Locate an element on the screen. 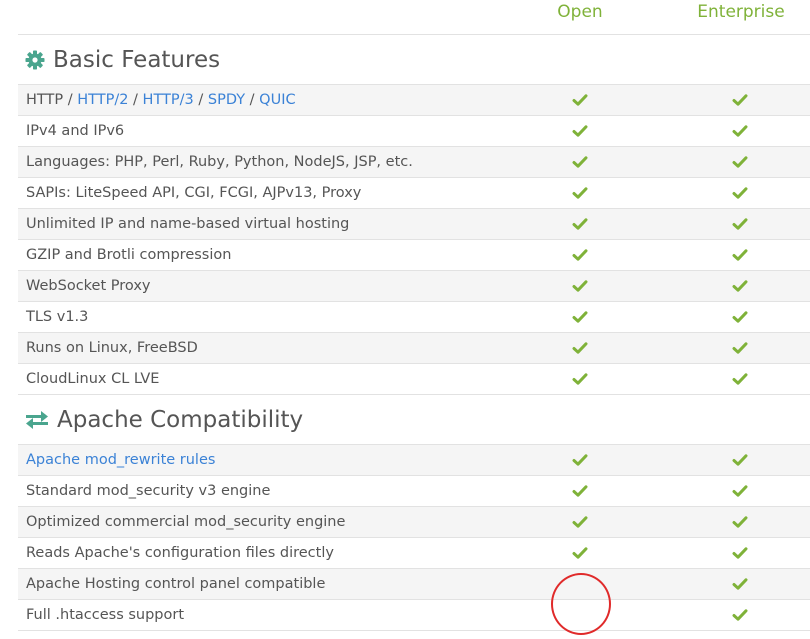  exchange-arrows-icon is located at coordinates (37, 419).